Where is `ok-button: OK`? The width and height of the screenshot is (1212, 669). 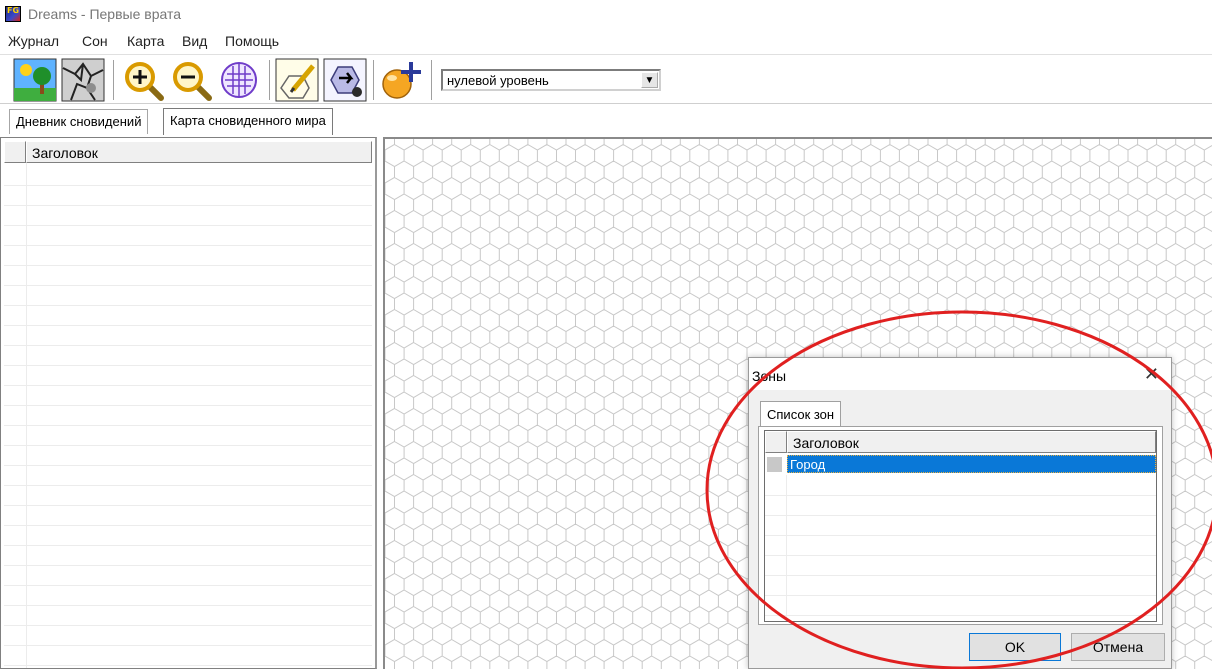
ok-button: OK is located at coordinates (1015, 647).